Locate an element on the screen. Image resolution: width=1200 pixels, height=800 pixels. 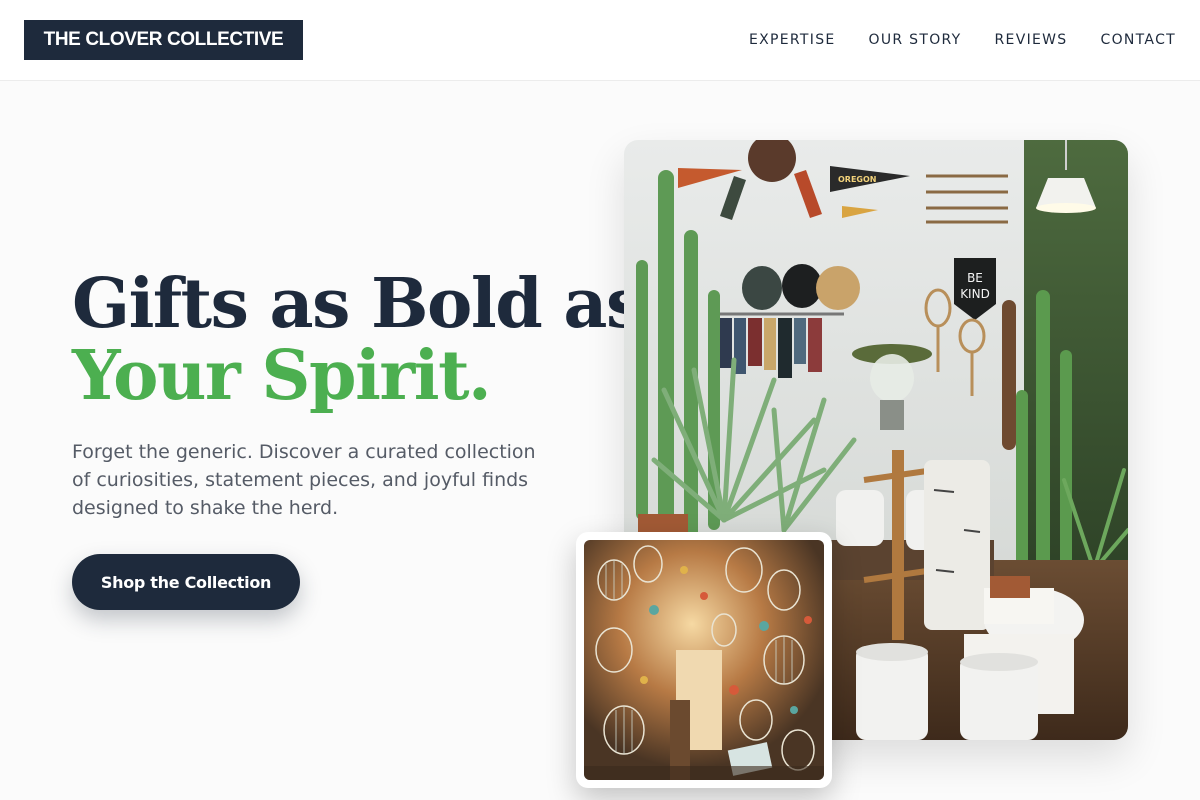
hero-headline-line1: Gifts as Bold as is located at coordinates (358, 304).